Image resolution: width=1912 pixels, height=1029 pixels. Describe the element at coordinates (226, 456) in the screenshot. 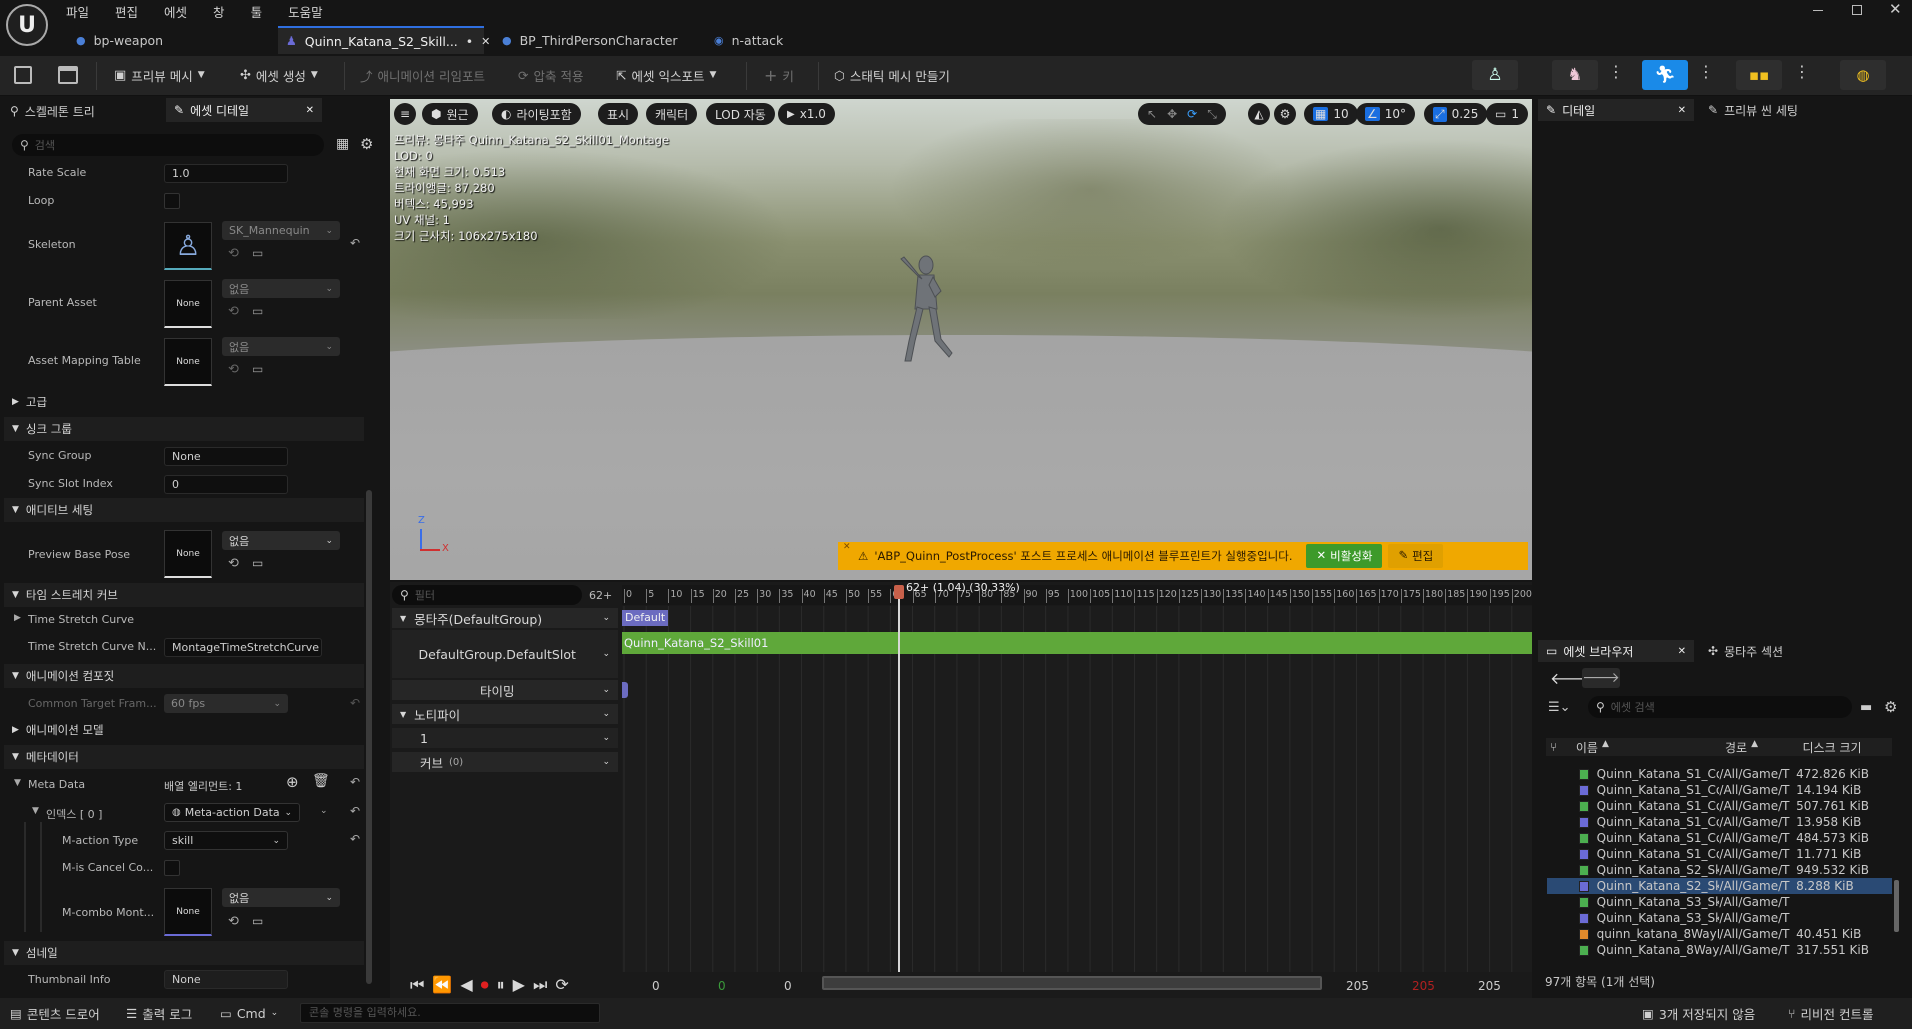

I see `sync-group-field: None` at that location.